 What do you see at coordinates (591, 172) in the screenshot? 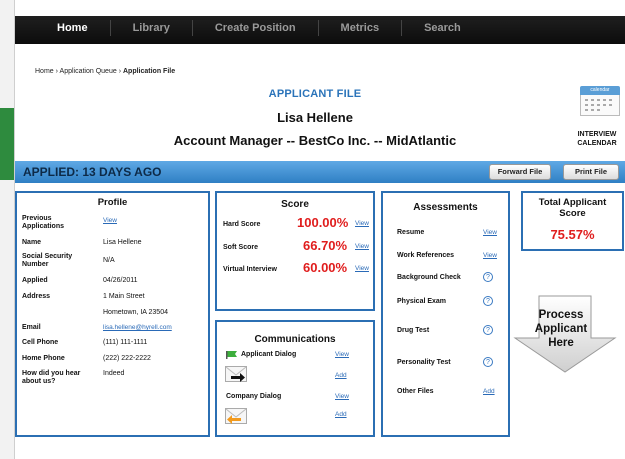
I see `print-file-button: Print File` at bounding box center [591, 172].